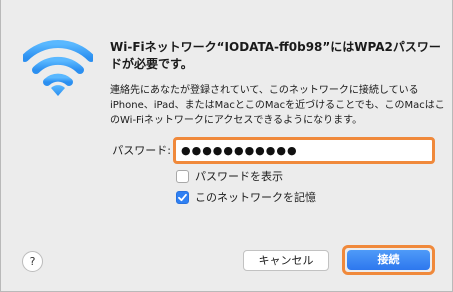  I want to click on password-field: ●●●●●●●●●●●, so click(304, 150).